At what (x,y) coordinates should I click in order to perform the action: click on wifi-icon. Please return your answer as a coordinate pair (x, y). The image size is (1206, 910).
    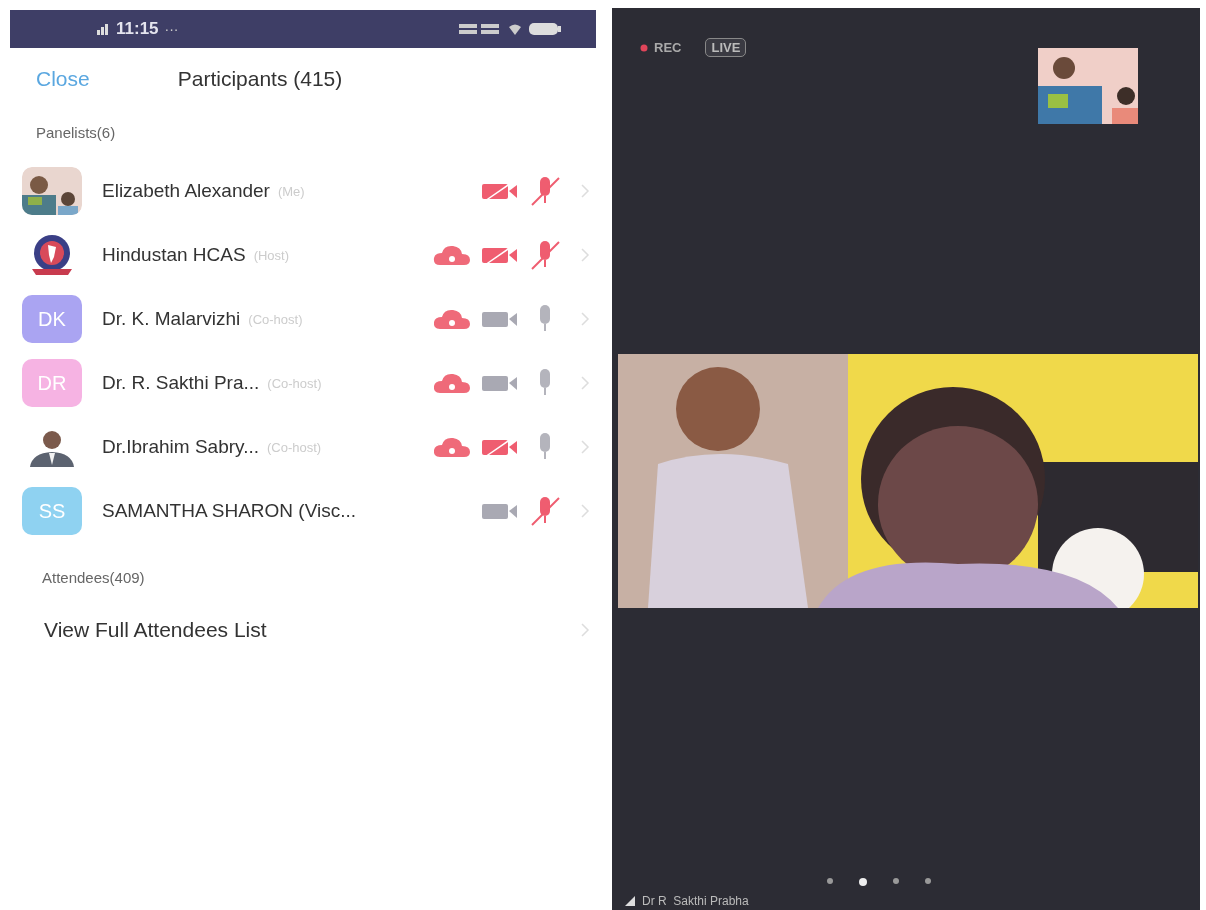
    Looking at the image, I should click on (515, 29).